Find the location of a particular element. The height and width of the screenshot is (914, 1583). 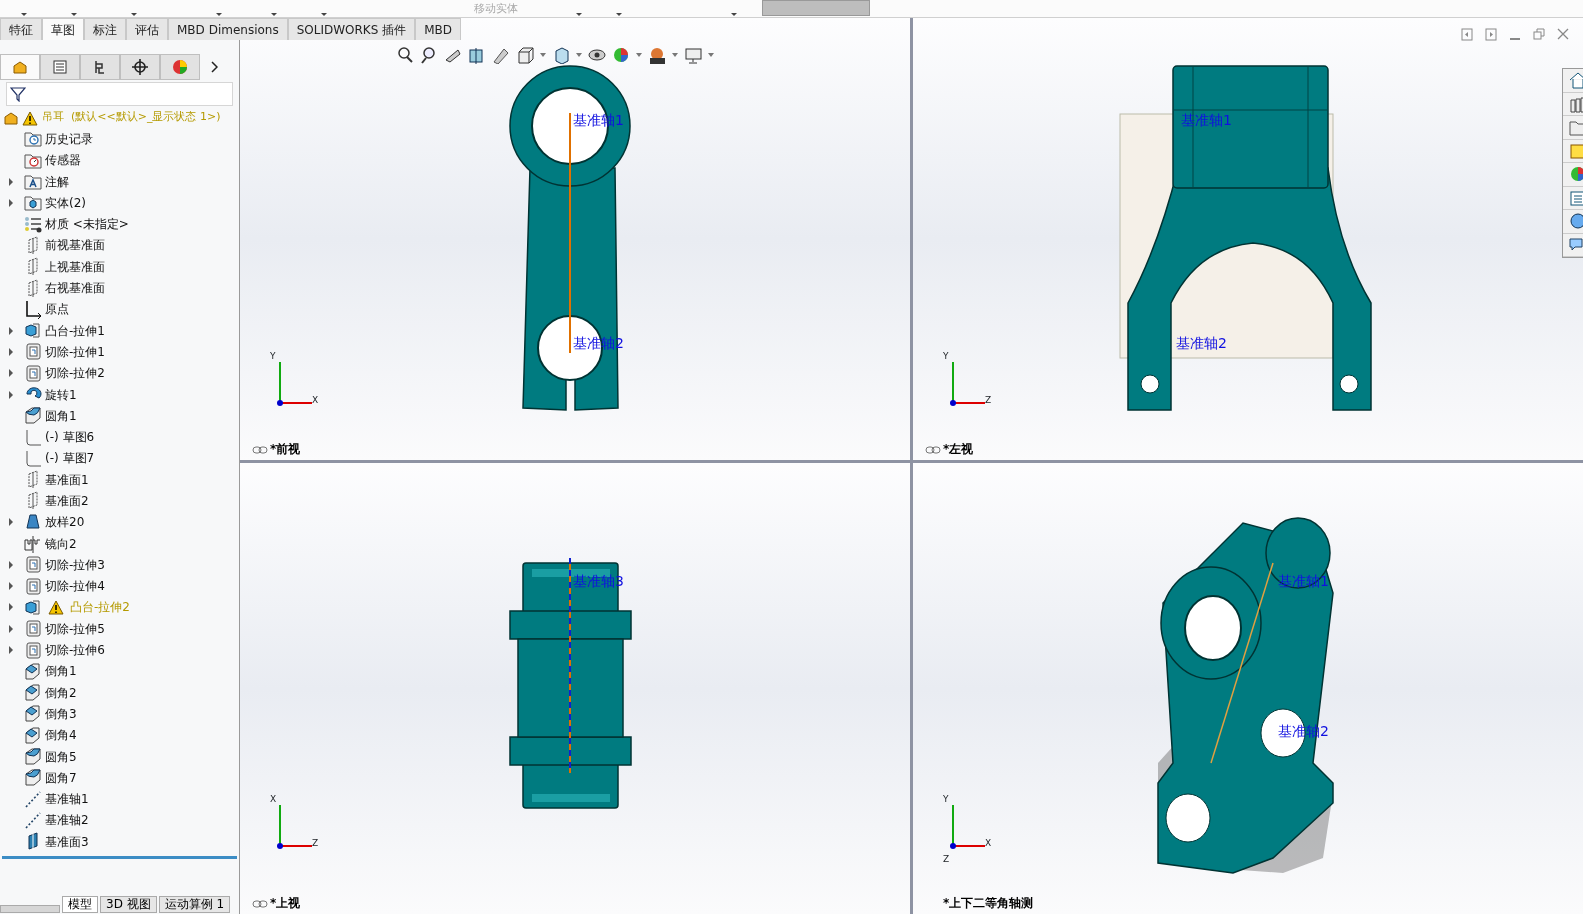

tree-item: 圆角5 is located at coordinates (119, 756).